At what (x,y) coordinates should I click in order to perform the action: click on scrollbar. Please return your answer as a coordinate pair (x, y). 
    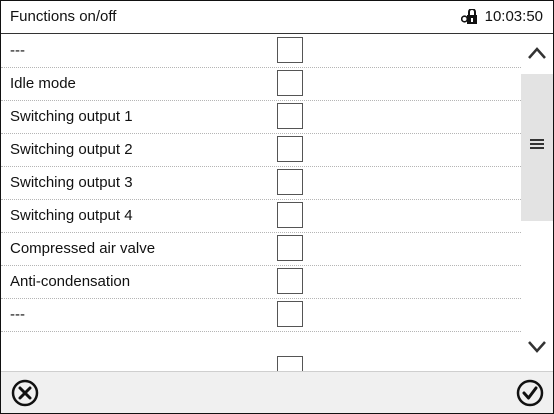
    Looking at the image, I should click on (537, 202).